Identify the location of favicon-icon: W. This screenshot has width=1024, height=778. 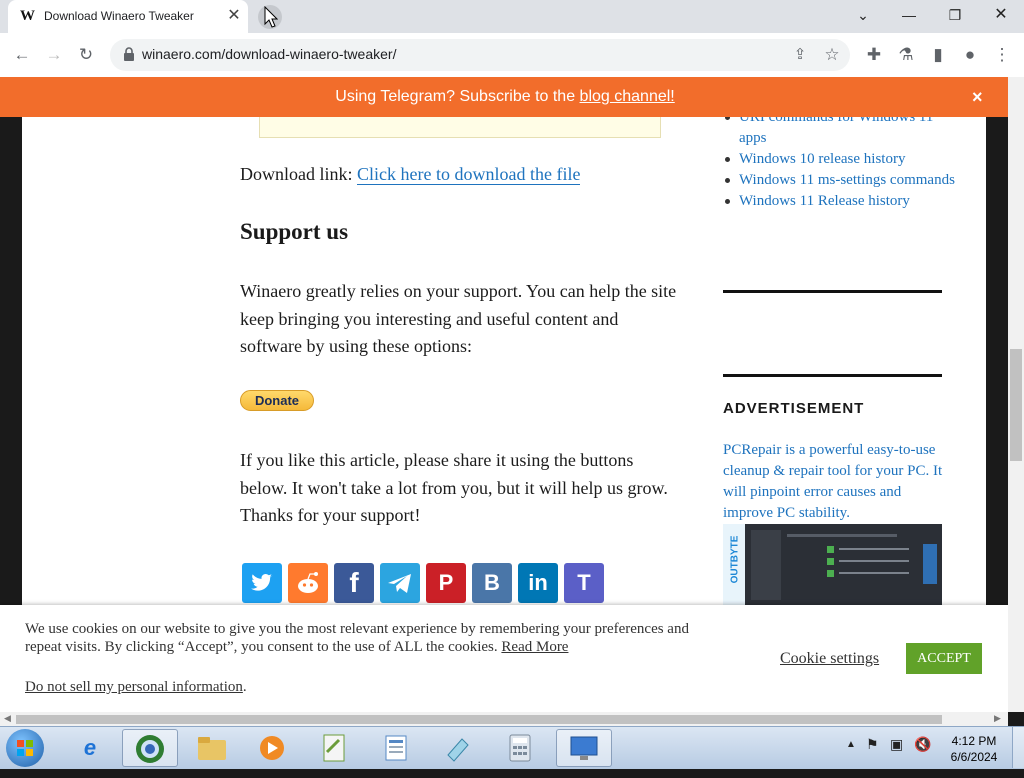
(27, 16).